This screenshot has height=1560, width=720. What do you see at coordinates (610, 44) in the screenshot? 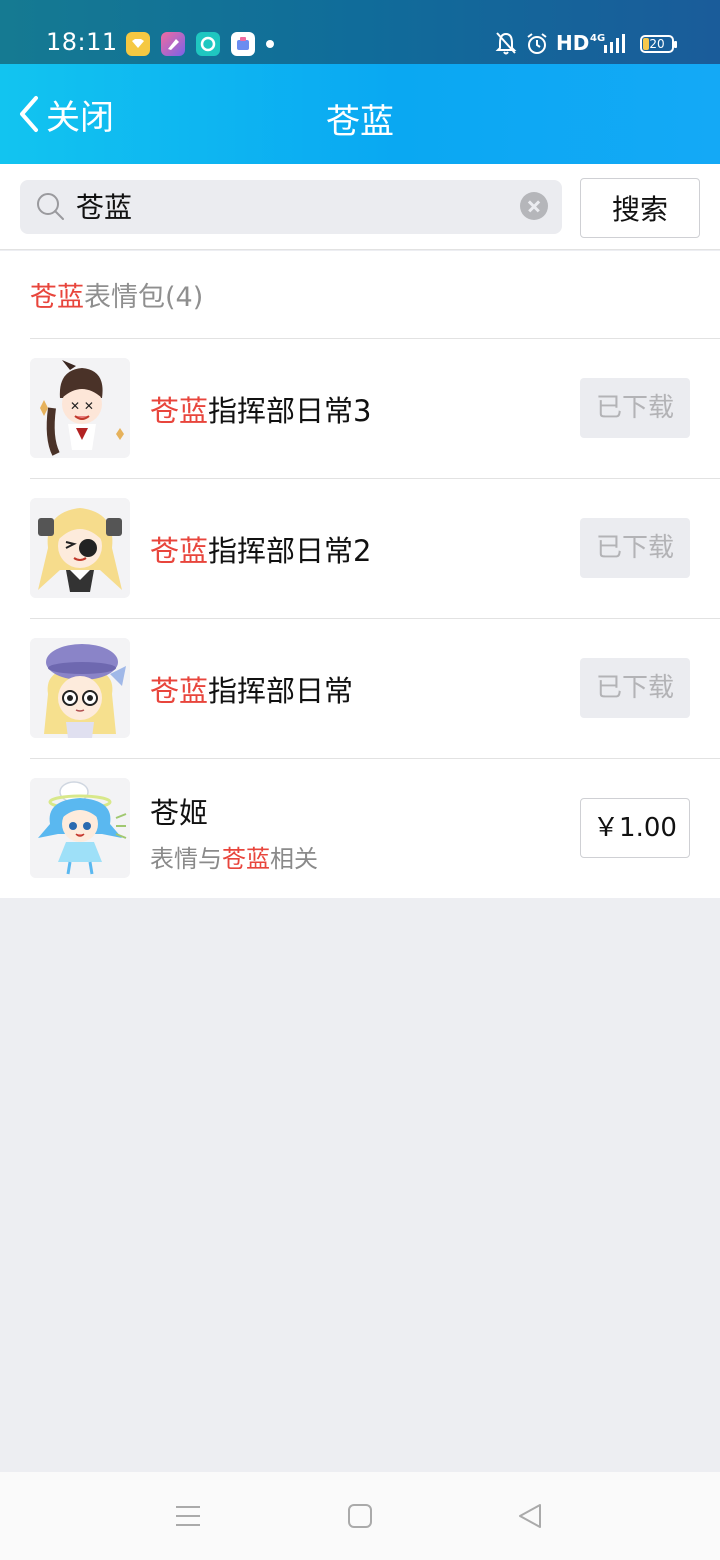
I see `signal-icon: 4G` at bounding box center [610, 44].